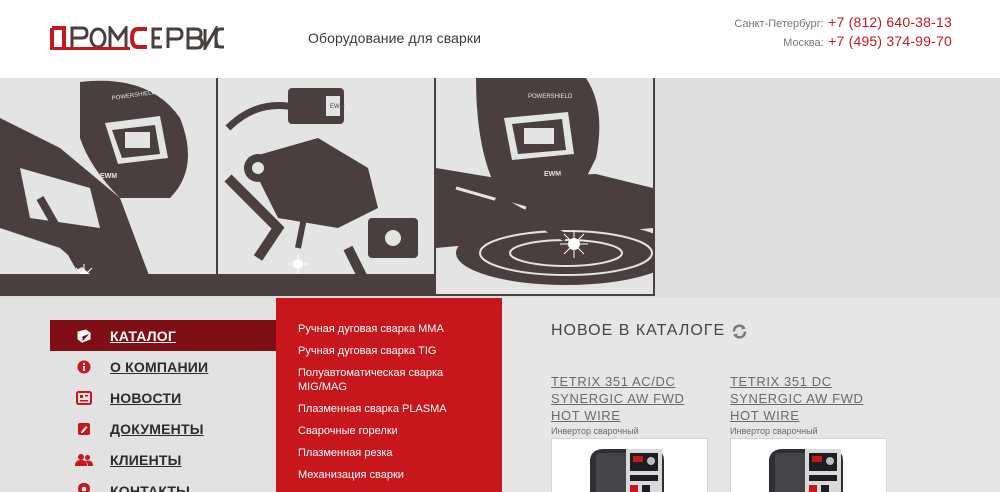  What do you see at coordinates (143, 335) in the screenshot?
I see `nav-item-label: КАТАЛОГ` at bounding box center [143, 335].